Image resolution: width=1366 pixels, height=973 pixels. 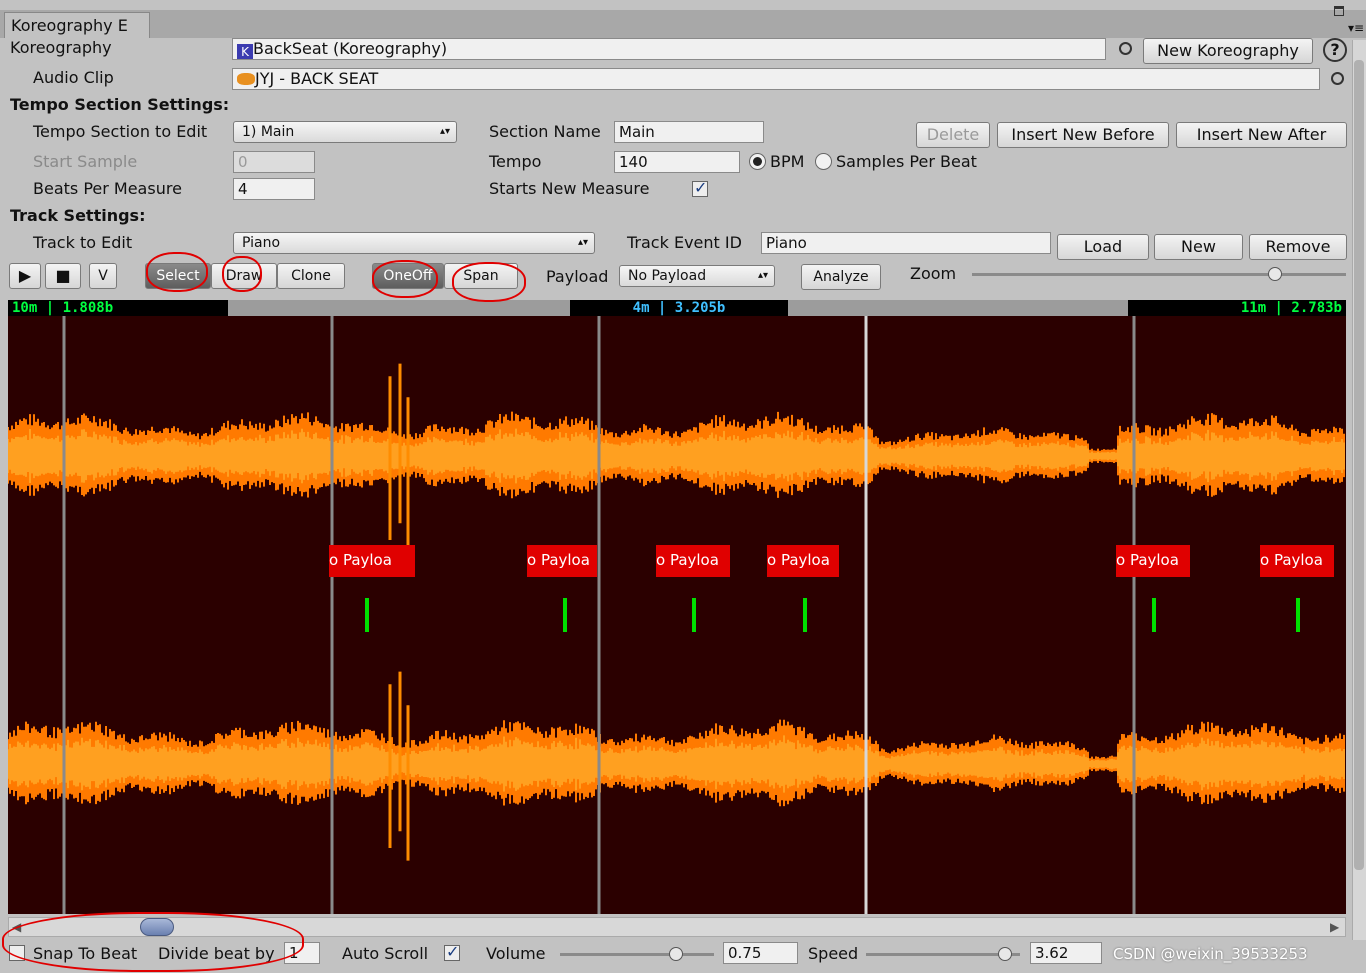 What do you see at coordinates (569, 188) in the screenshot?
I see `starts-new-measure-label: Starts New Measure` at bounding box center [569, 188].